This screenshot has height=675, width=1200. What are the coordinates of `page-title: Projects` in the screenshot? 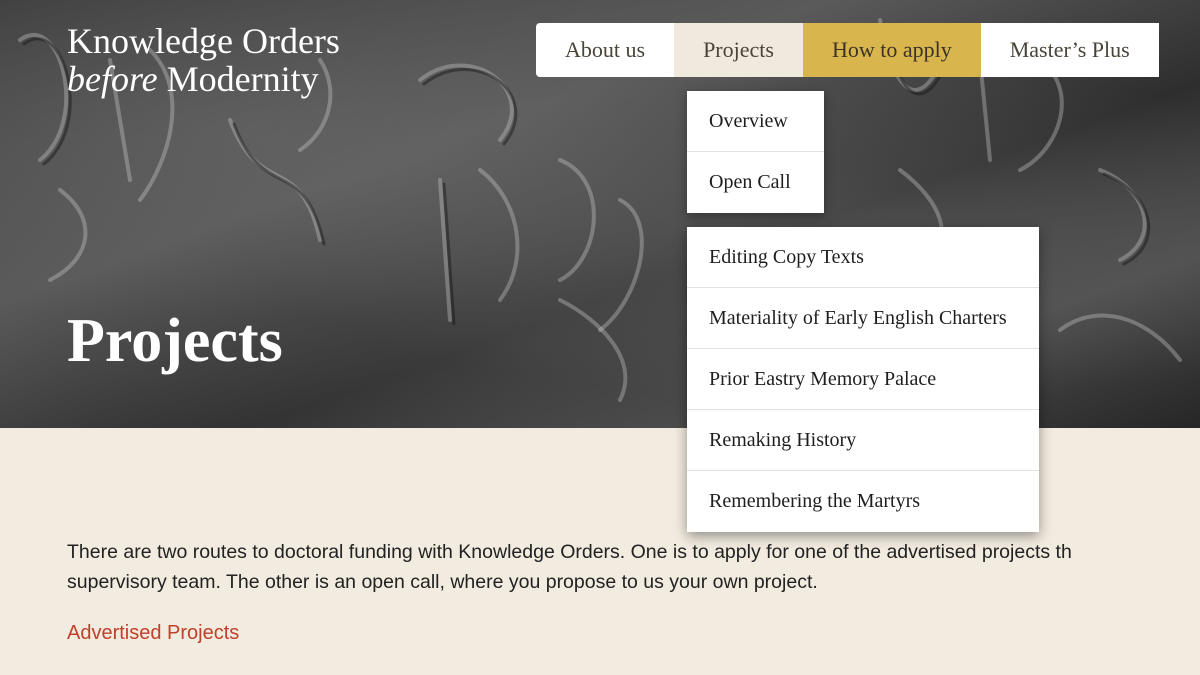 It's located at (175, 341).